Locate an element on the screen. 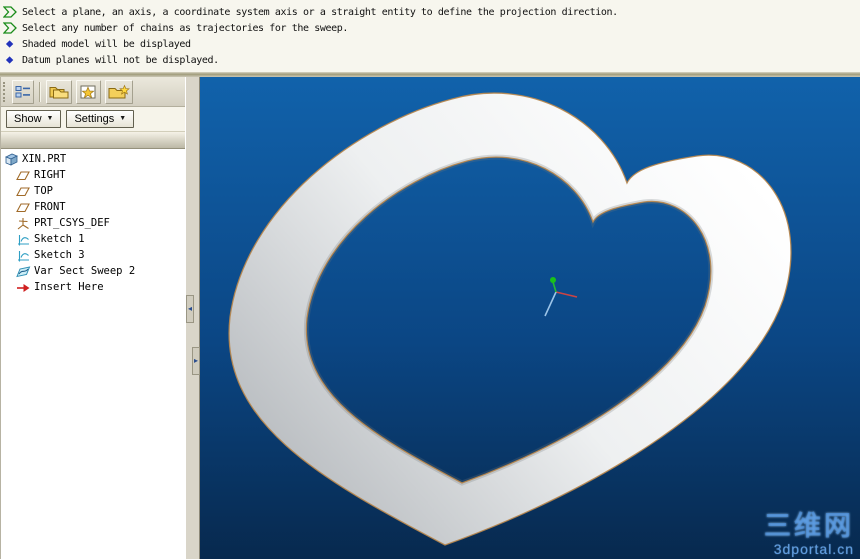 The image size is (860, 559). tree-item-sketch-1: Sketch 1 is located at coordinates (93, 239).